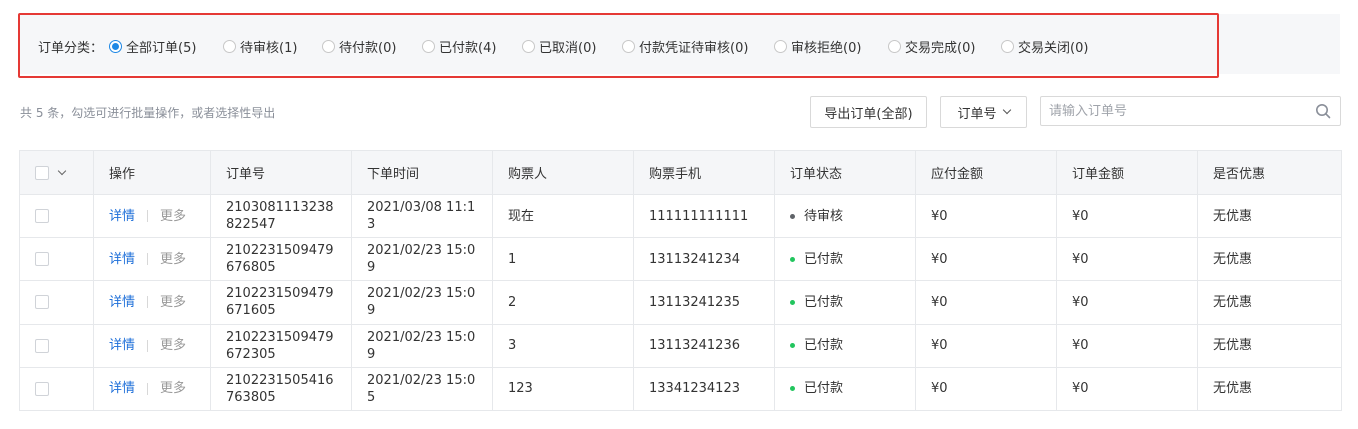 The width and height of the screenshot is (1358, 429). What do you see at coordinates (704, 216) in the screenshot?
I see `phone-cell: 111111111111` at bounding box center [704, 216].